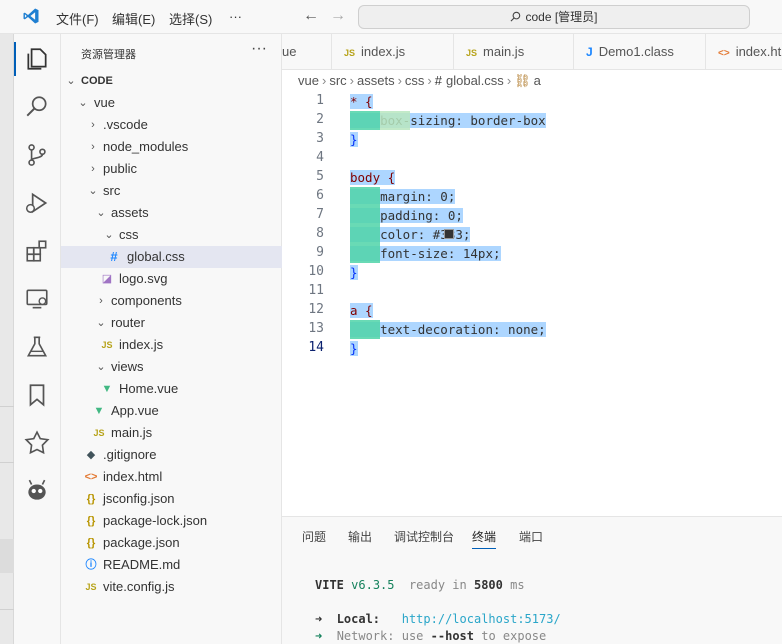 The width and height of the screenshot is (782, 644). Describe the element at coordinates (373, 177) in the screenshot. I see `code-text: body {` at that location.